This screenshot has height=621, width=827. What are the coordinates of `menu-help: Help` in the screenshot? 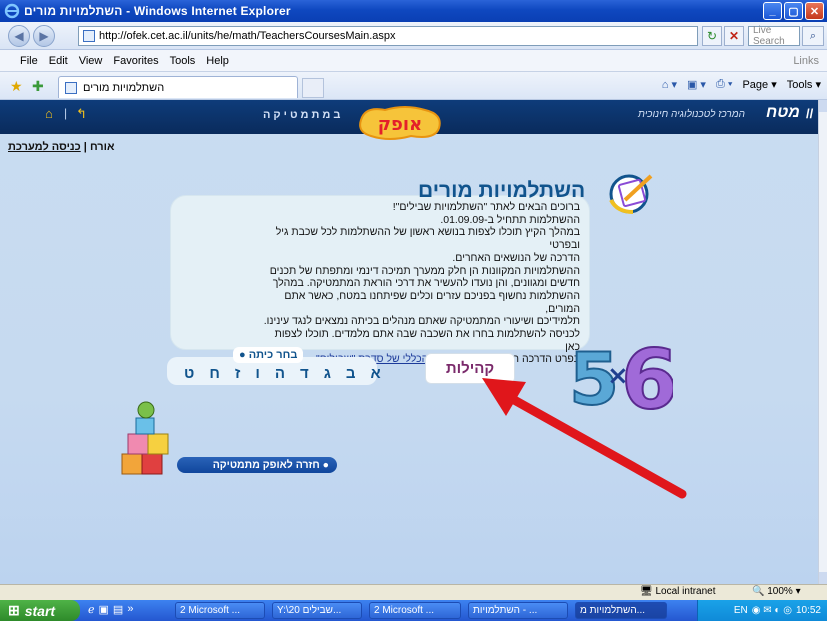 It's located at (217, 61).